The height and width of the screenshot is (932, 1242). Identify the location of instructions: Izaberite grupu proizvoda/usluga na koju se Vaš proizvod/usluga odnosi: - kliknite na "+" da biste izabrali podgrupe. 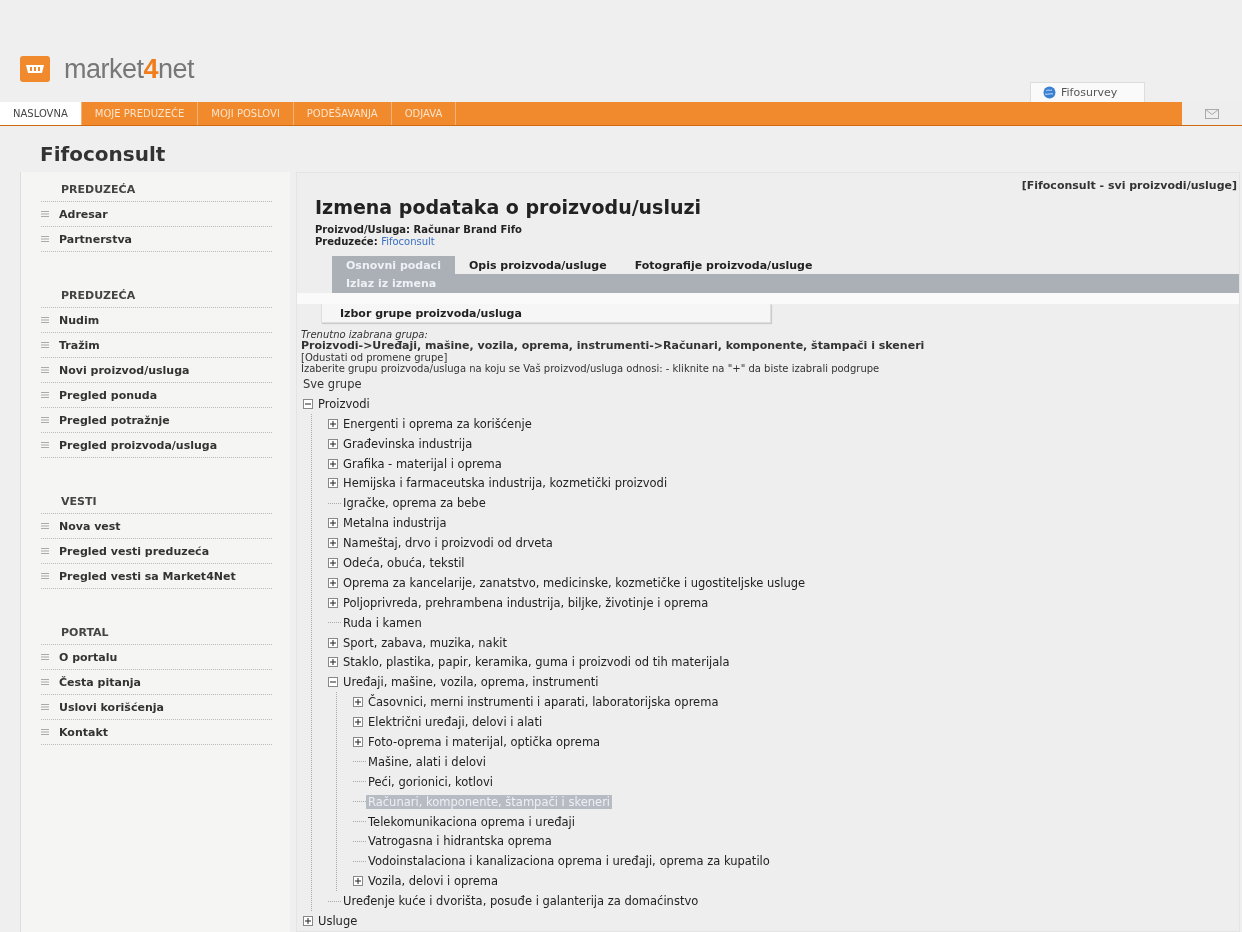
(591, 369).